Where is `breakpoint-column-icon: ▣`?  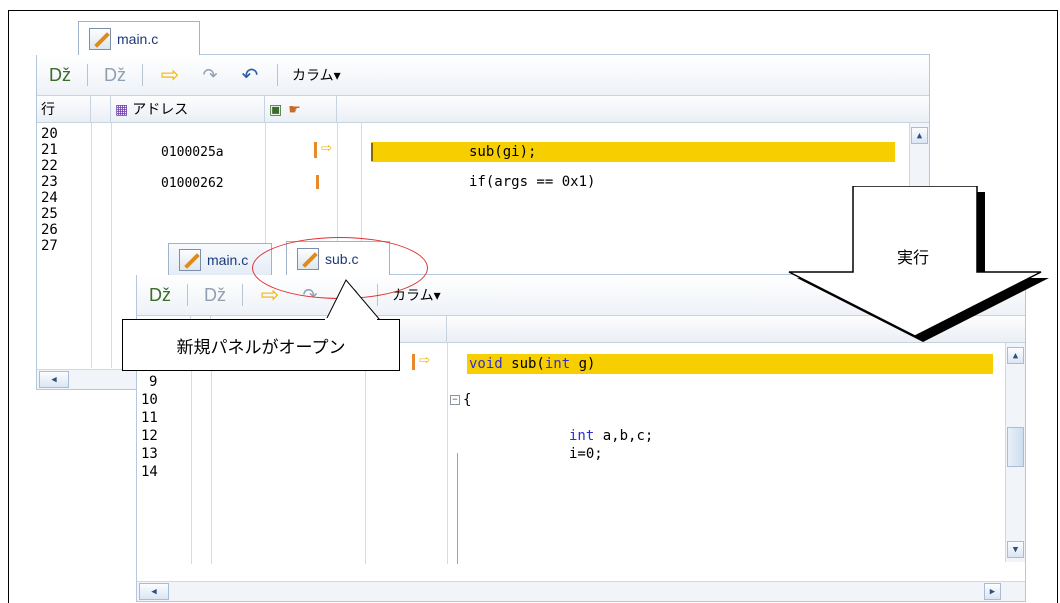 breakpoint-column-icon: ▣ is located at coordinates (276, 108).